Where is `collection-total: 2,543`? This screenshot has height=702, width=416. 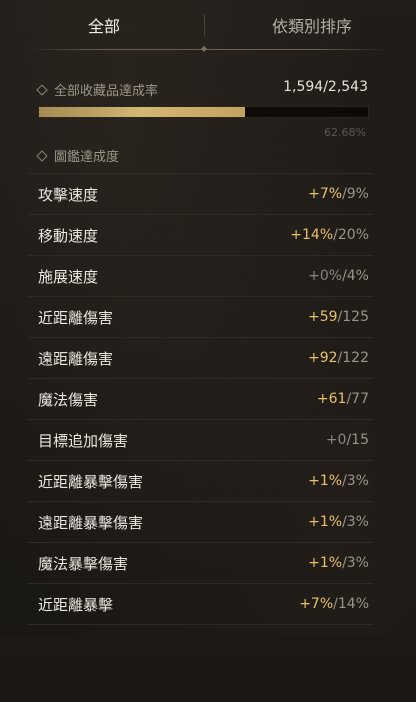 collection-total: 2,543 is located at coordinates (347, 87).